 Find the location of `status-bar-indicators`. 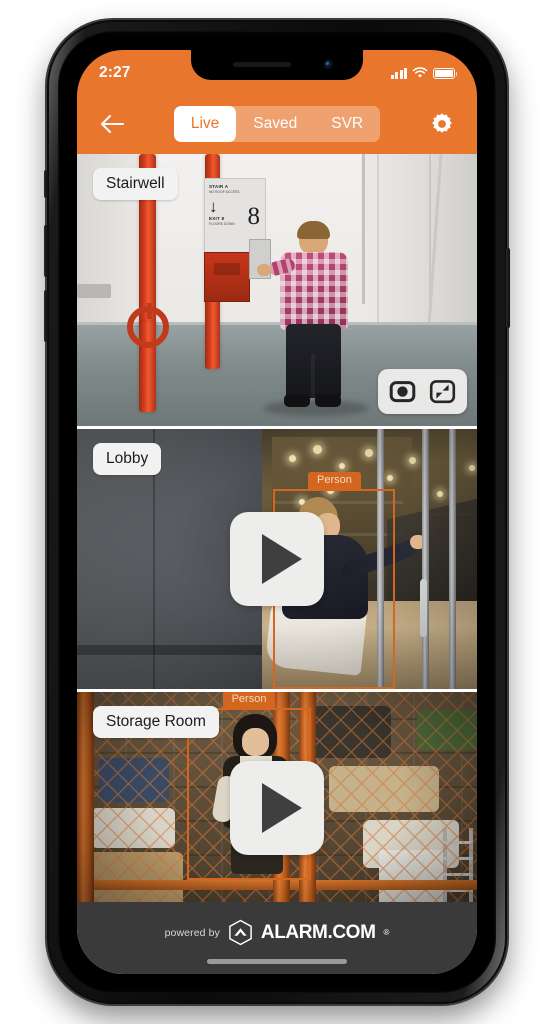

status-bar-indicators is located at coordinates (424, 73).